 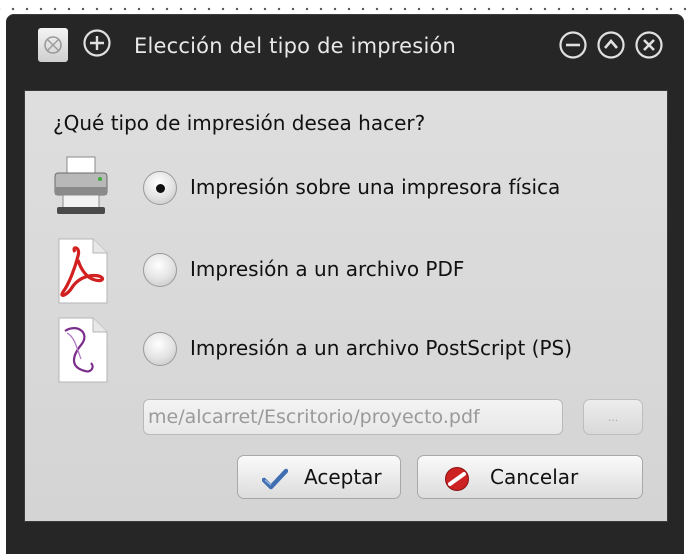 What do you see at coordinates (295, 46) in the screenshot?
I see `window-title: Elección del tipo de impresión` at bounding box center [295, 46].